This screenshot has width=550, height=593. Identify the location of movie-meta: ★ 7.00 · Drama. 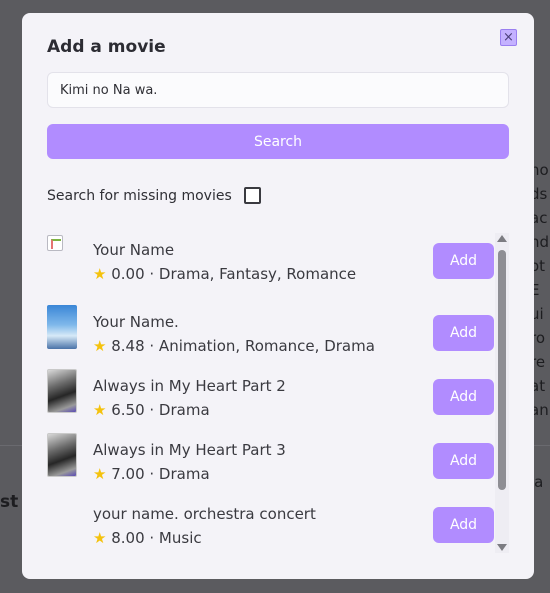
(151, 474).